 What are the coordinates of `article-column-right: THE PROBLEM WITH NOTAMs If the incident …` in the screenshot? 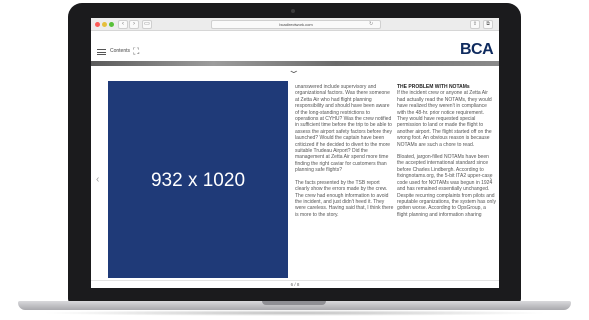 It's located at (446, 154).